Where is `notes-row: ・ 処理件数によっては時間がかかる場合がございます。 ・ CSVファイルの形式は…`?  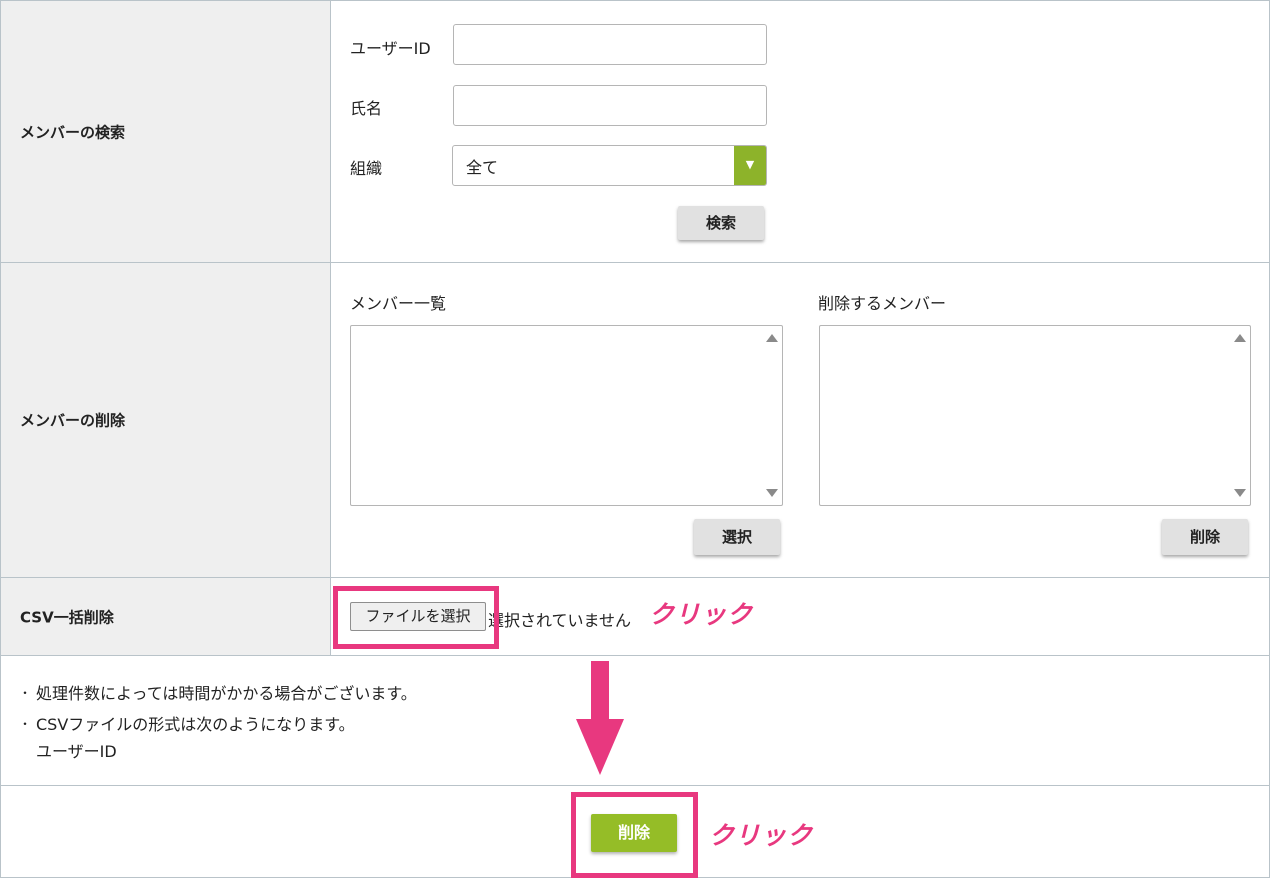
notes-row: ・ 処理件数によっては時間がかかる場合がございます。 ・ CSVファイルの形式は… is located at coordinates (635, 721).